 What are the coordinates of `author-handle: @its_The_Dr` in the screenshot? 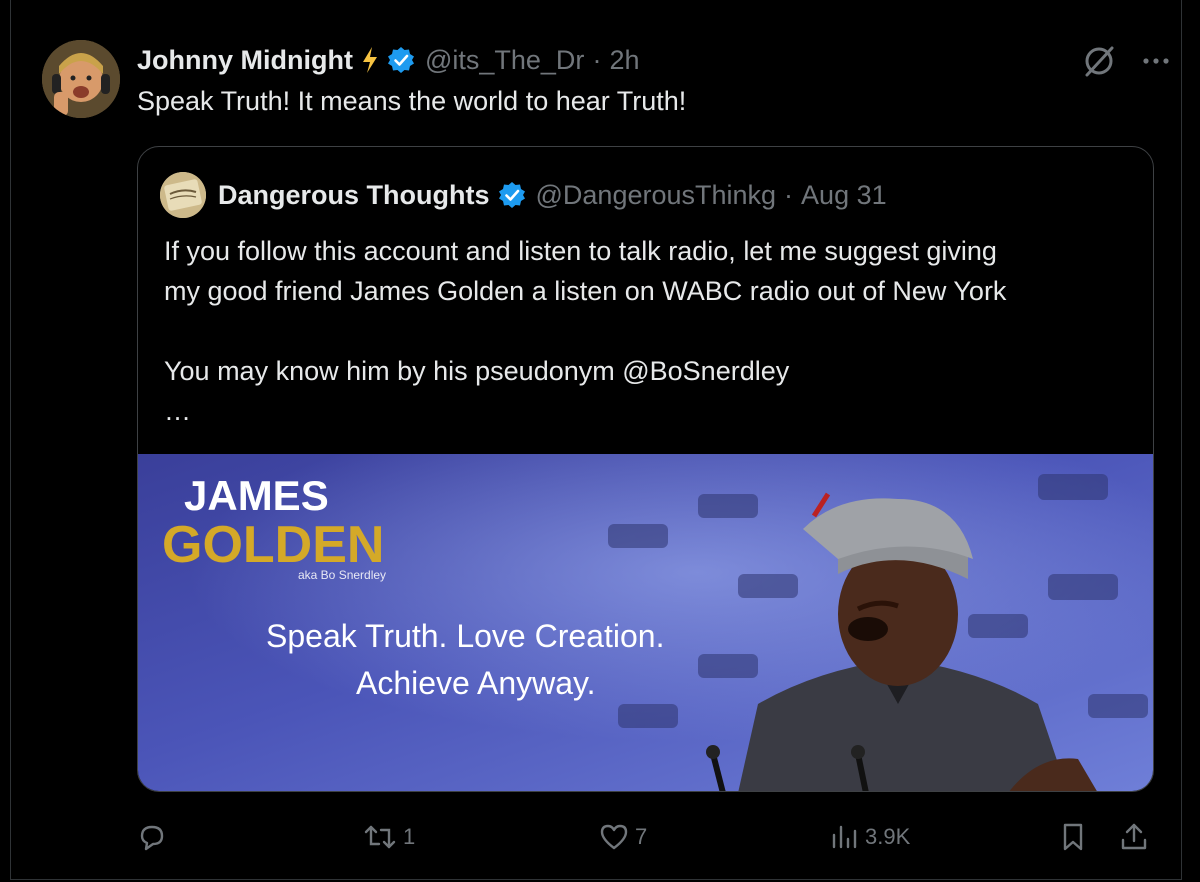 It's located at (504, 60).